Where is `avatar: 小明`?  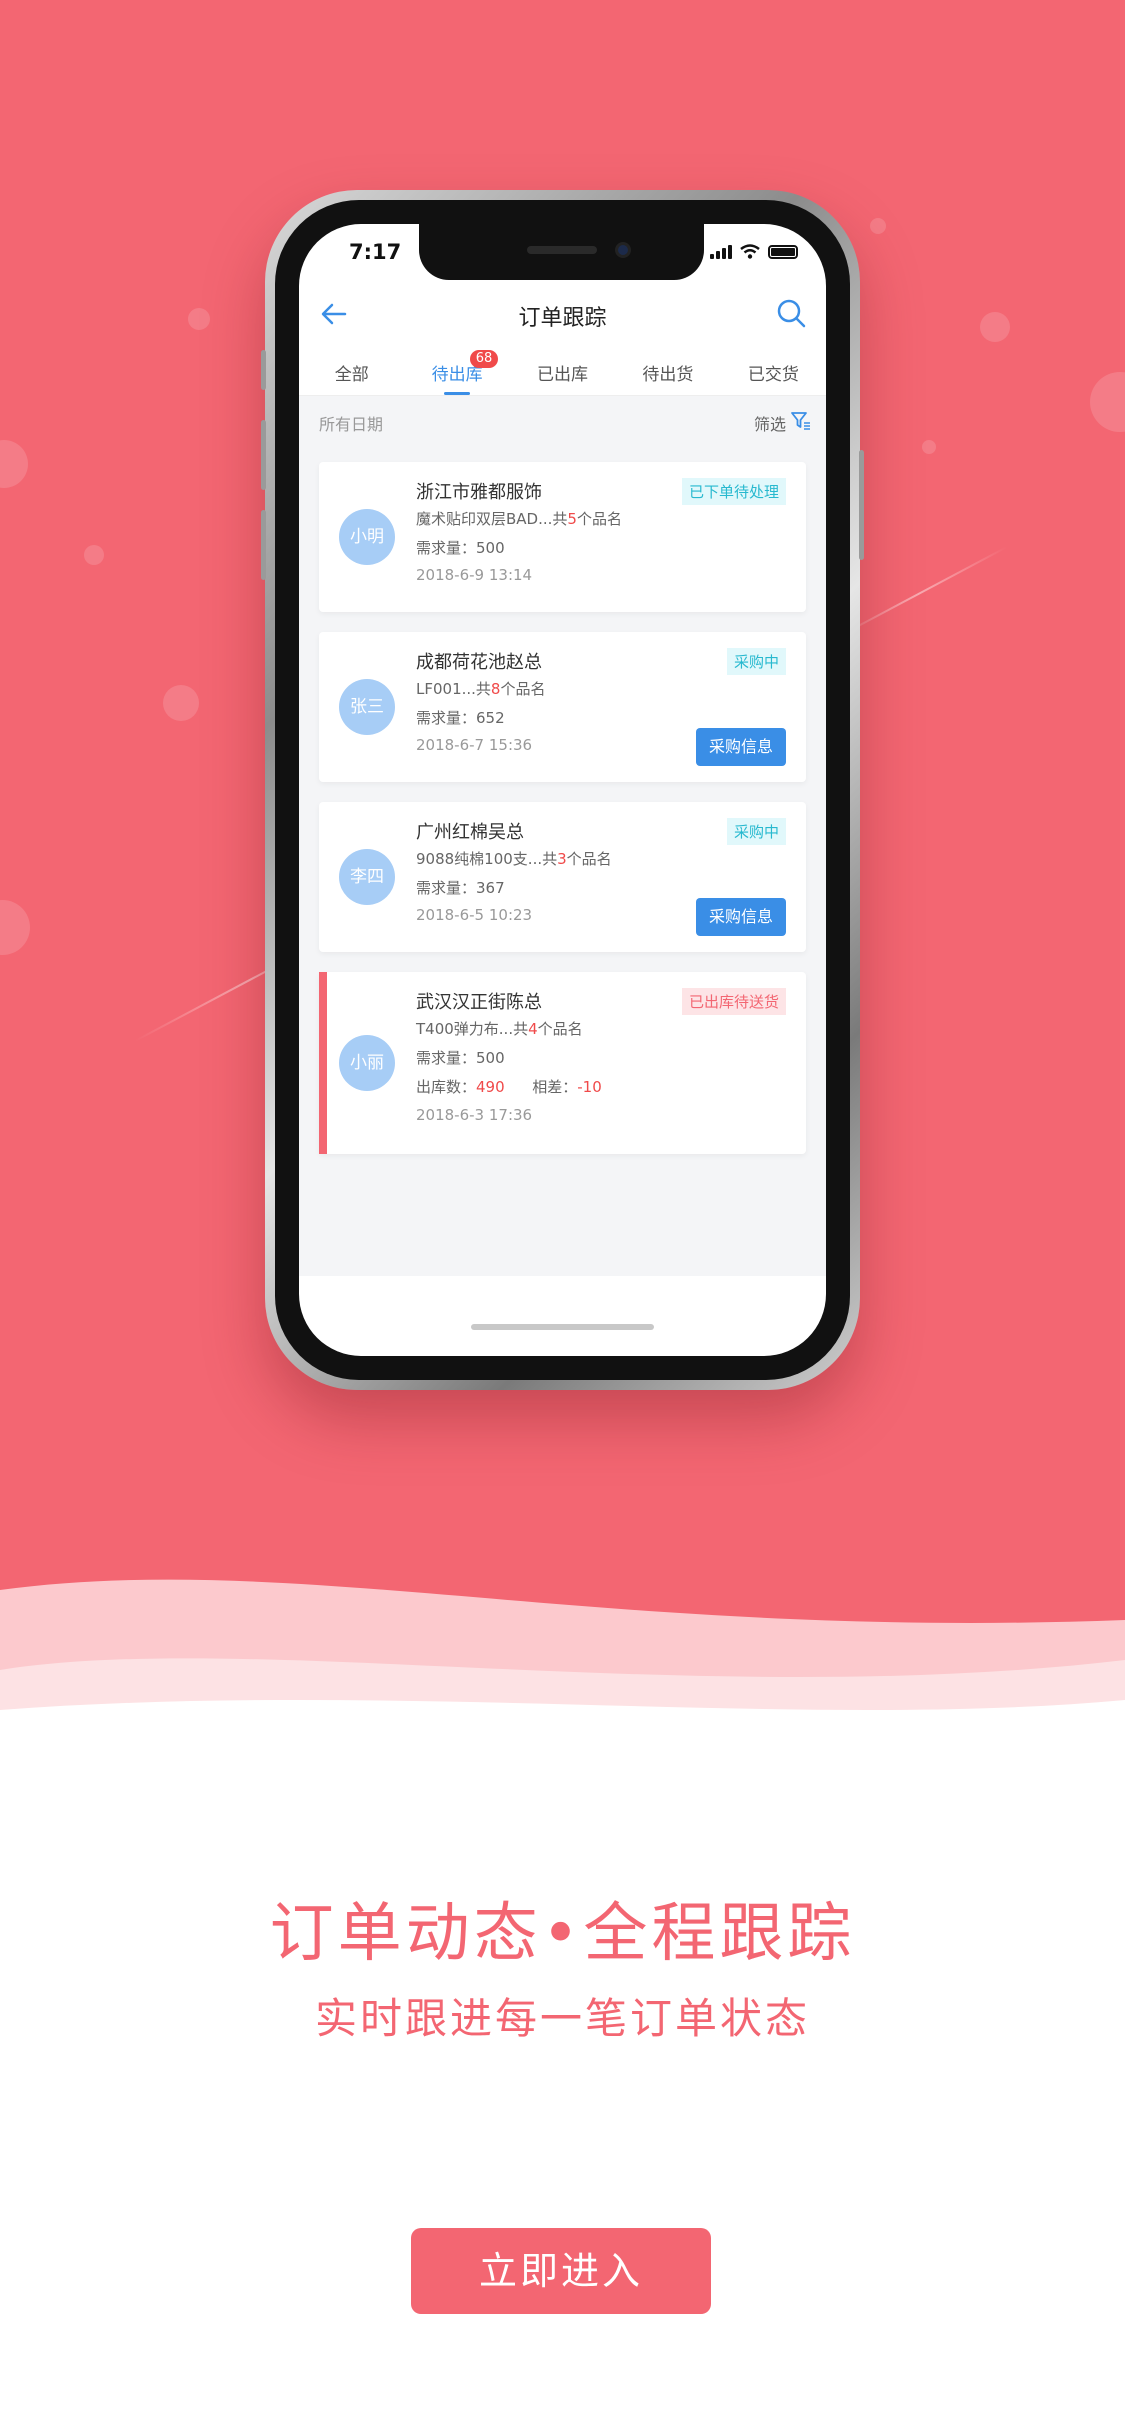 avatar: 小明 is located at coordinates (367, 537).